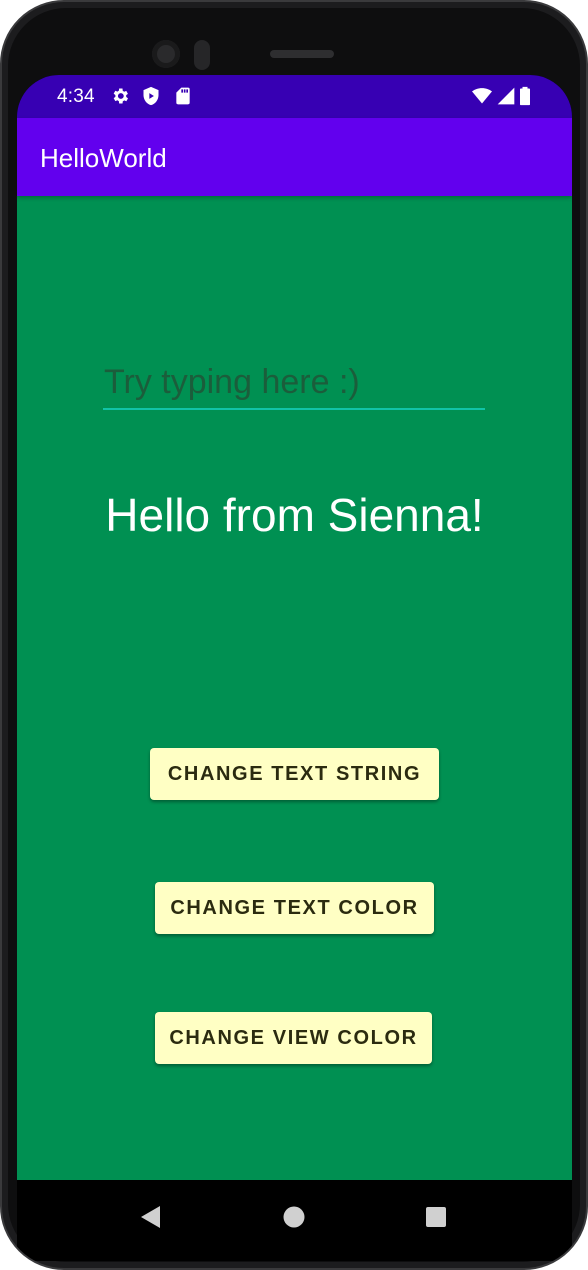 The image size is (588, 1270). Describe the element at coordinates (294, 96) in the screenshot. I see `status-bar: 4:34` at that location.